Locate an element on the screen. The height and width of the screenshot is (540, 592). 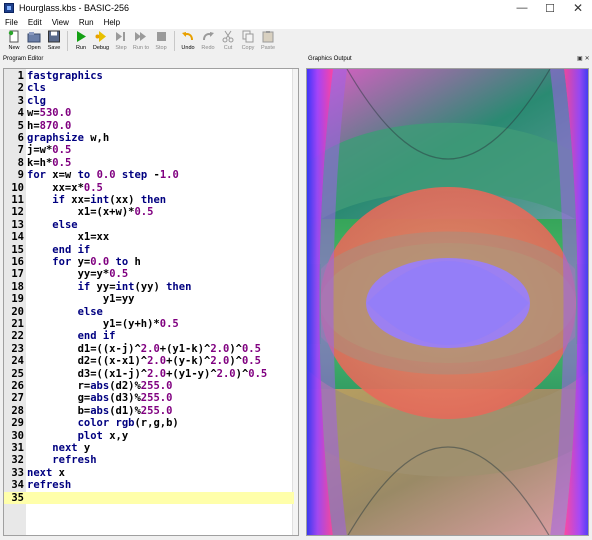
code-token: cls is located at coordinates (36, 88).